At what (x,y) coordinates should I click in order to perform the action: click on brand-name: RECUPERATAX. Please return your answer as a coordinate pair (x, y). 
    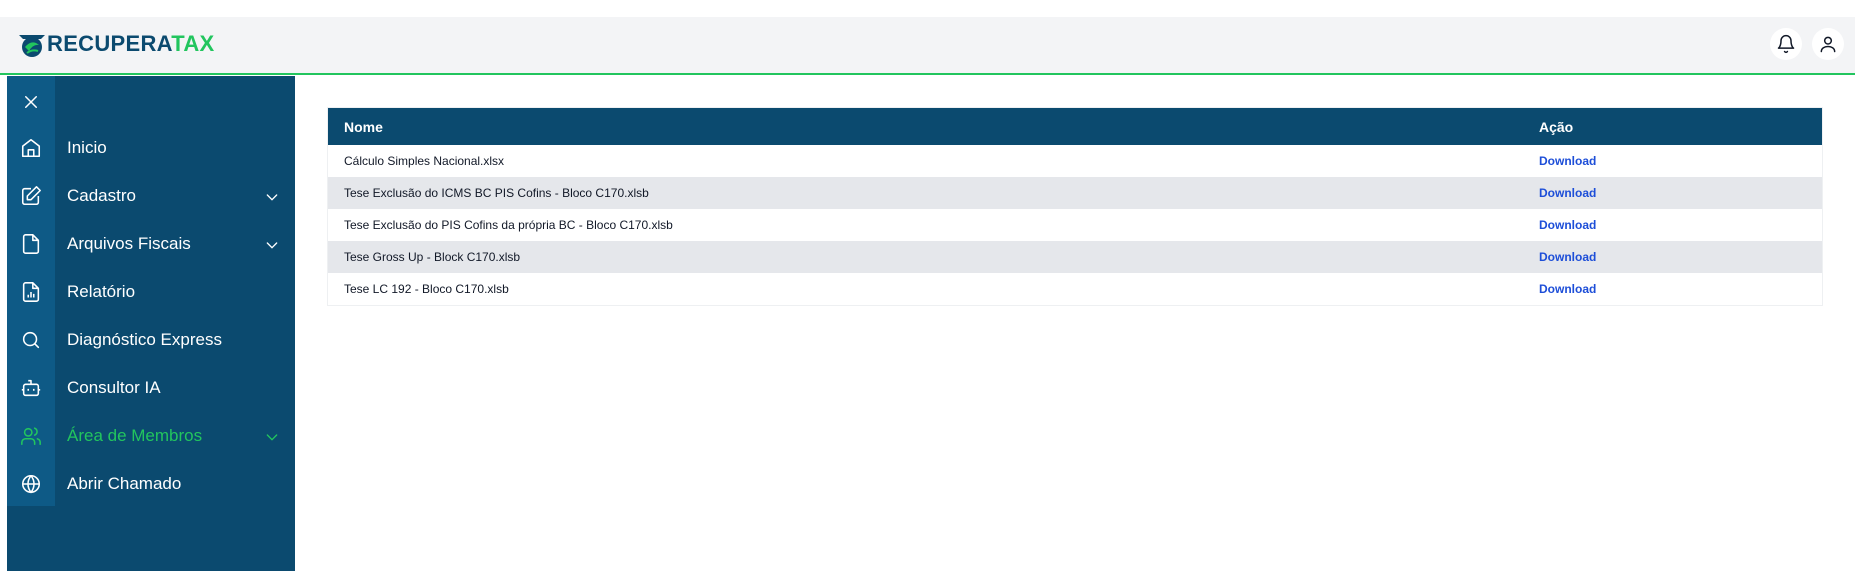
    Looking at the image, I should click on (131, 43).